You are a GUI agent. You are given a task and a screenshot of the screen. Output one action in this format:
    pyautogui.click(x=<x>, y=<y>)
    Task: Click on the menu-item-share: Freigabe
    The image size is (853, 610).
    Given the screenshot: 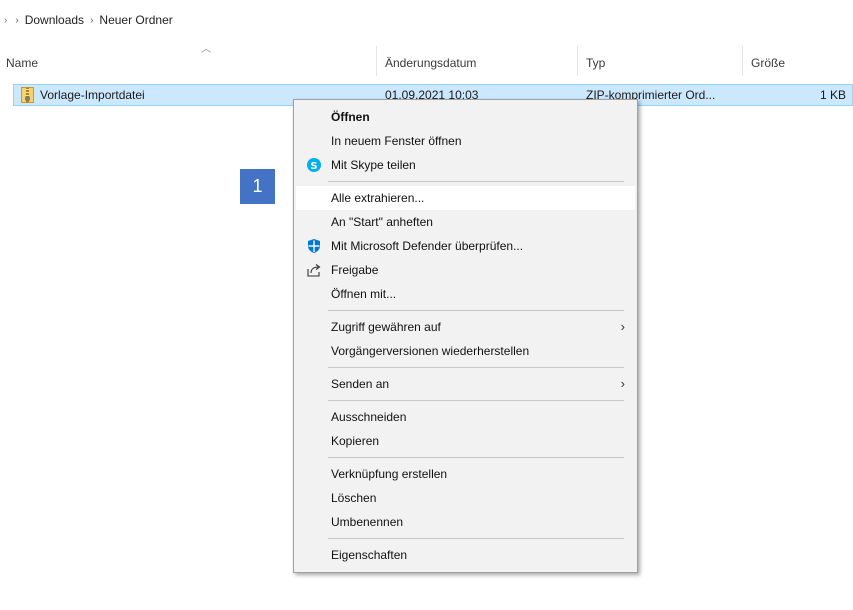 What is the action you would take?
    pyautogui.click(x=465, y=270)
    